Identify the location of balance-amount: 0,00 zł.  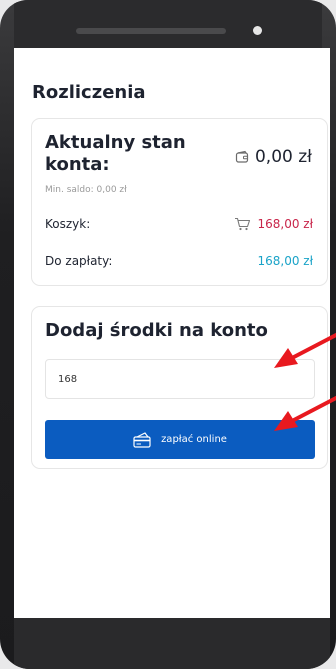
(273, 157).